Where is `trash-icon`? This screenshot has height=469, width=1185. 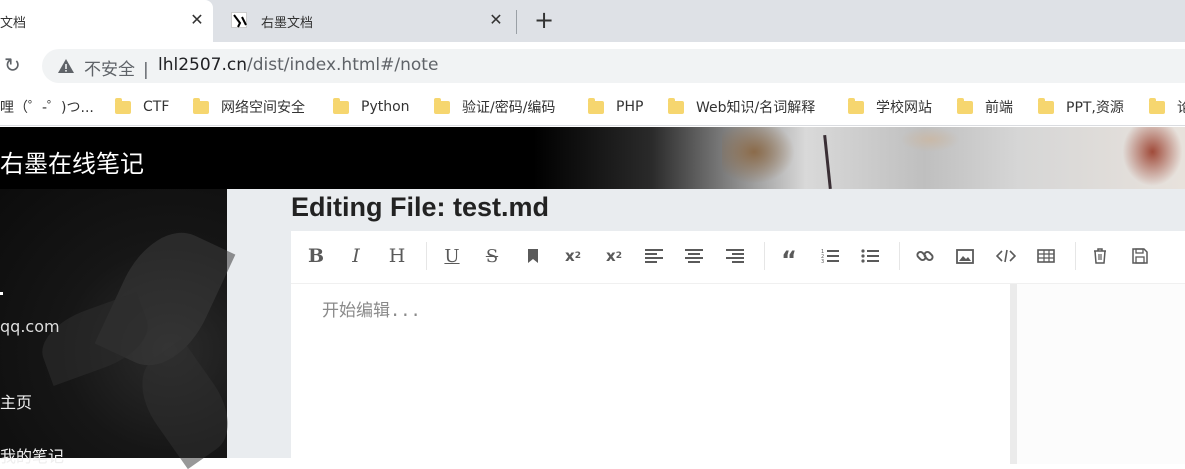 trash-icon is located at coordinates (1100, 256).